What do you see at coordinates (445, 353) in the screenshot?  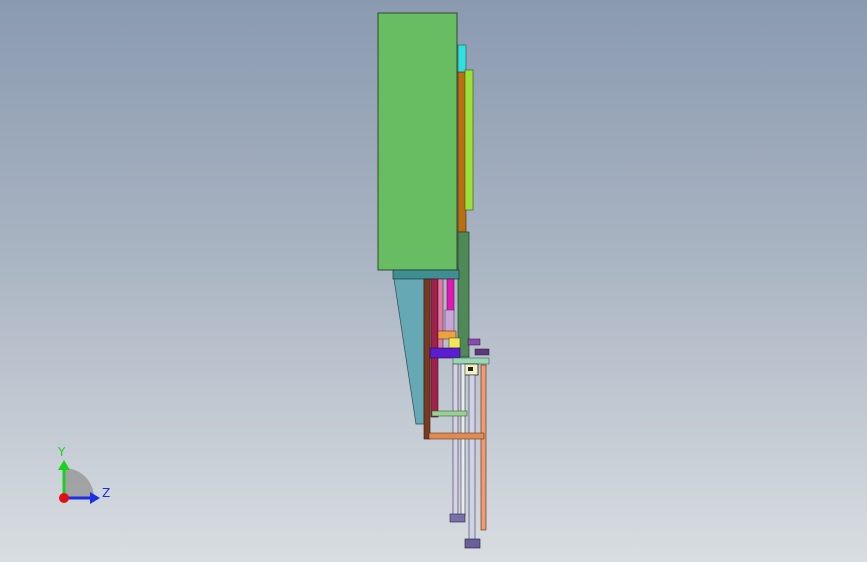 I see `purple-block` at bounding box center [445, 353].